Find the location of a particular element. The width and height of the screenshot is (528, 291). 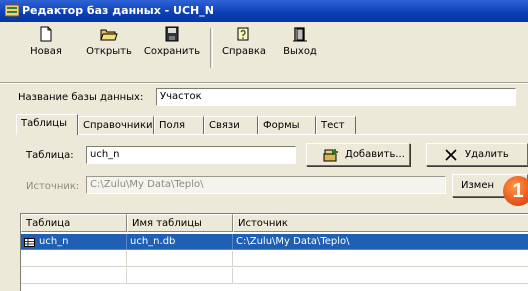

source-label: Источник: is located at coordinates (53, 186).